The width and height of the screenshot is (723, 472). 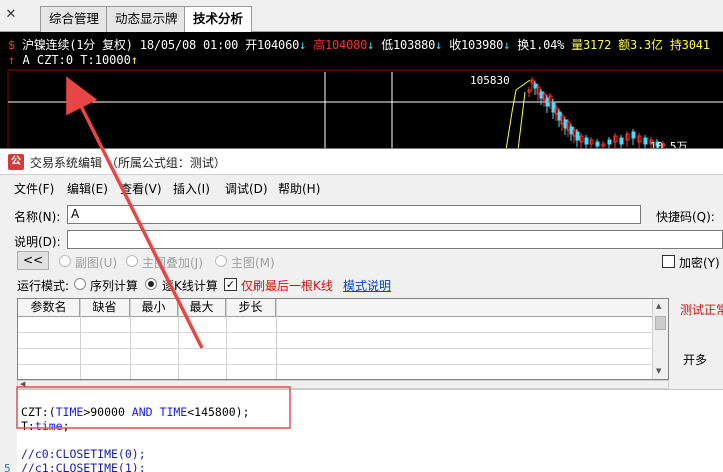 I want to click on code-line: //c1:CLOSETIME(1);, so click(x=83, y=466).